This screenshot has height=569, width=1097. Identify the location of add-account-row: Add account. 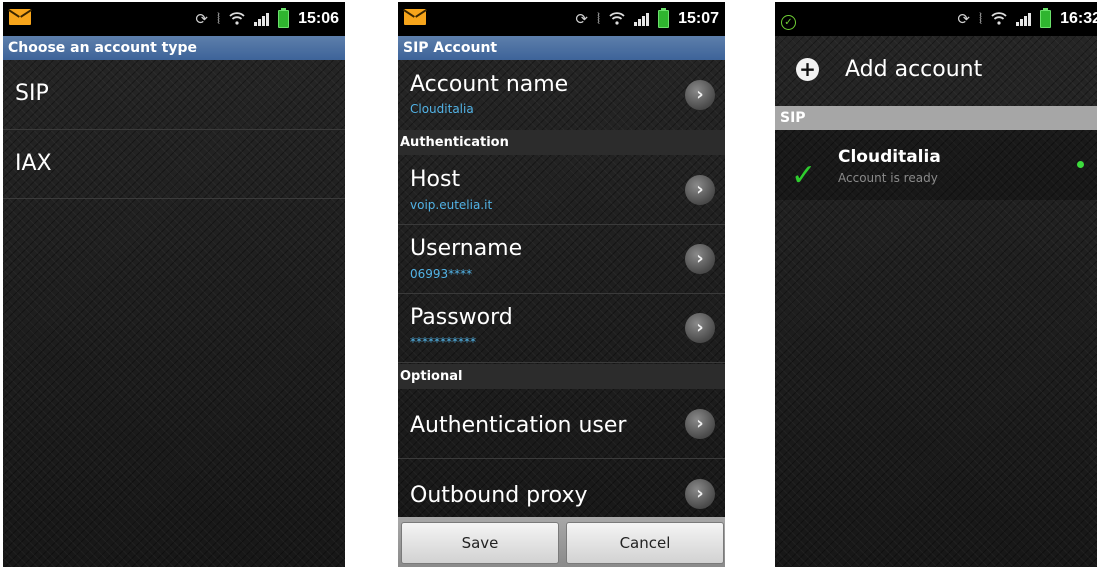
(936, 70).